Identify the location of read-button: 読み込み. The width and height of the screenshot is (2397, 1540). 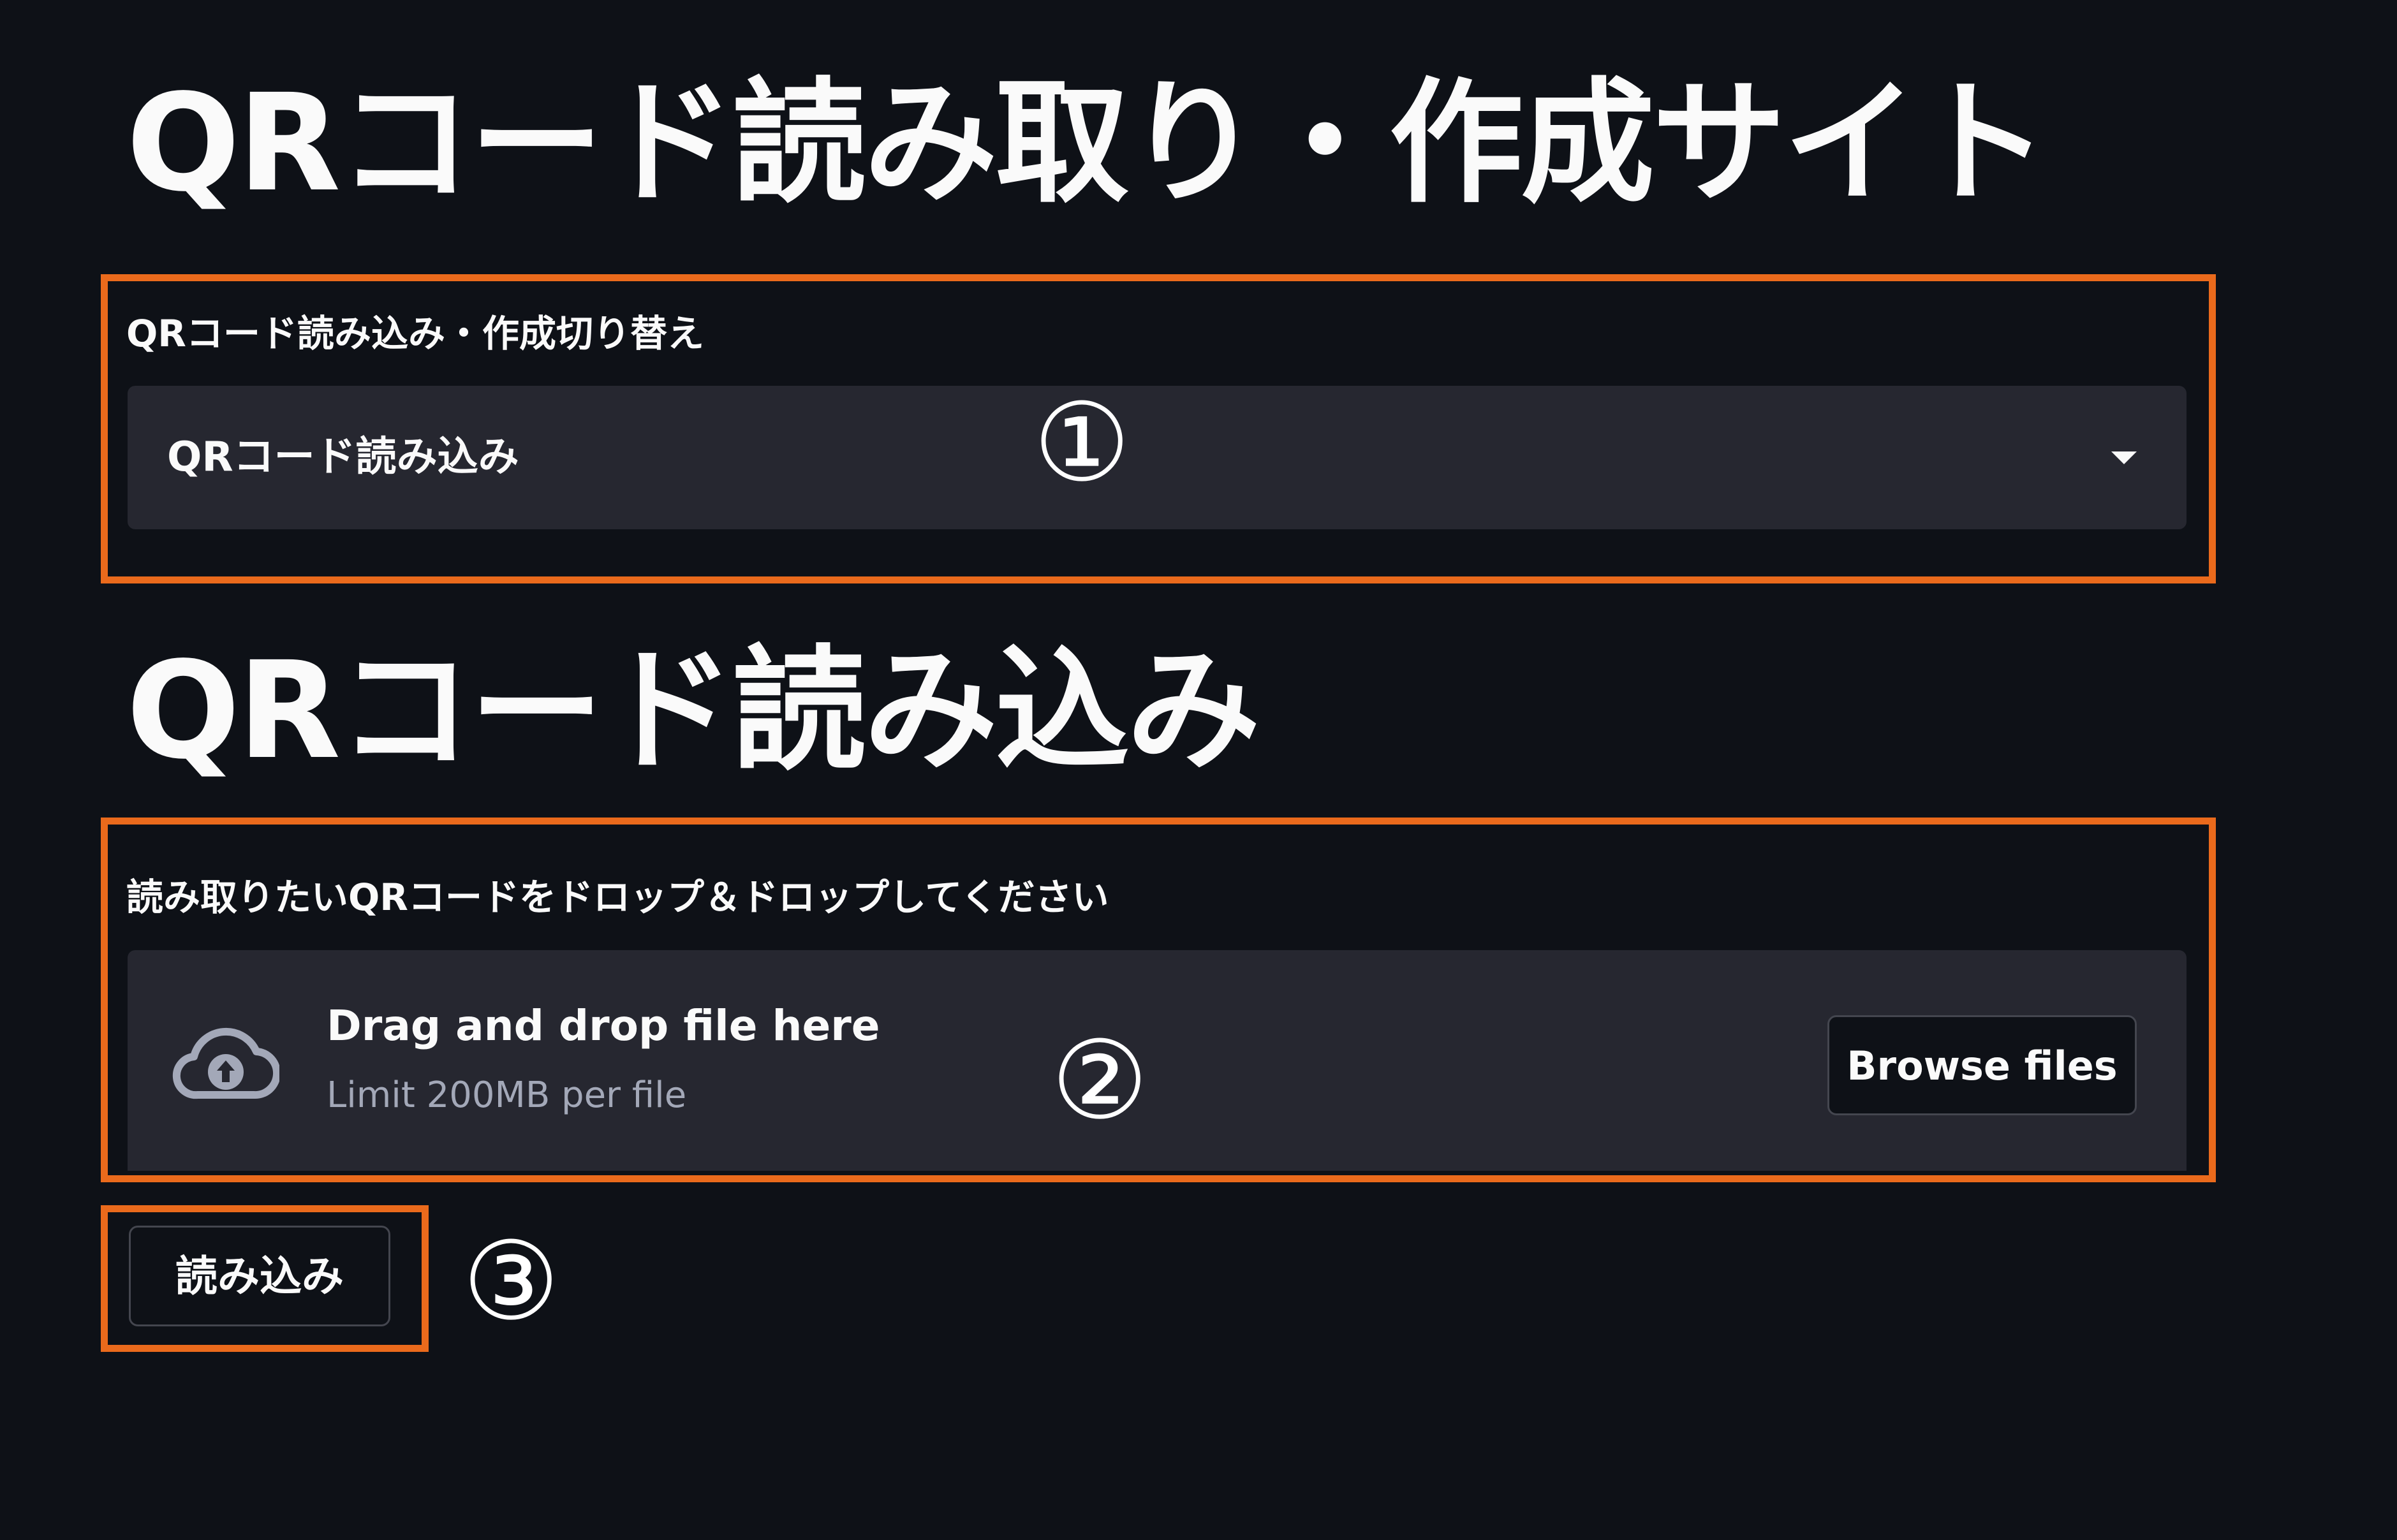
(260, 1276).